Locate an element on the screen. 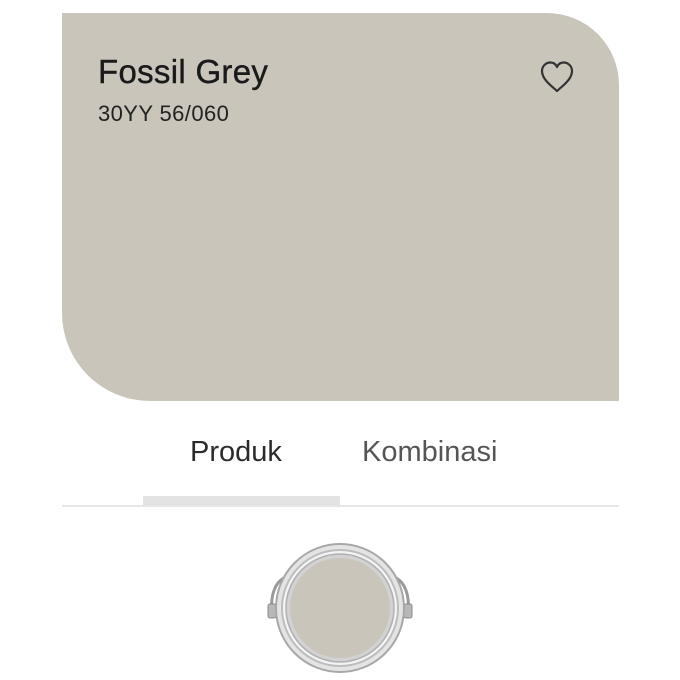 The image size is (680, 680). active-tab-indicator is located at coordinates (241, 500).